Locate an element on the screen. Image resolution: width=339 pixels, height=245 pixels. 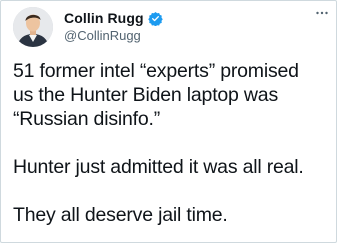
author-display-name: Collin Rugg is located at coordinates (104, 18).